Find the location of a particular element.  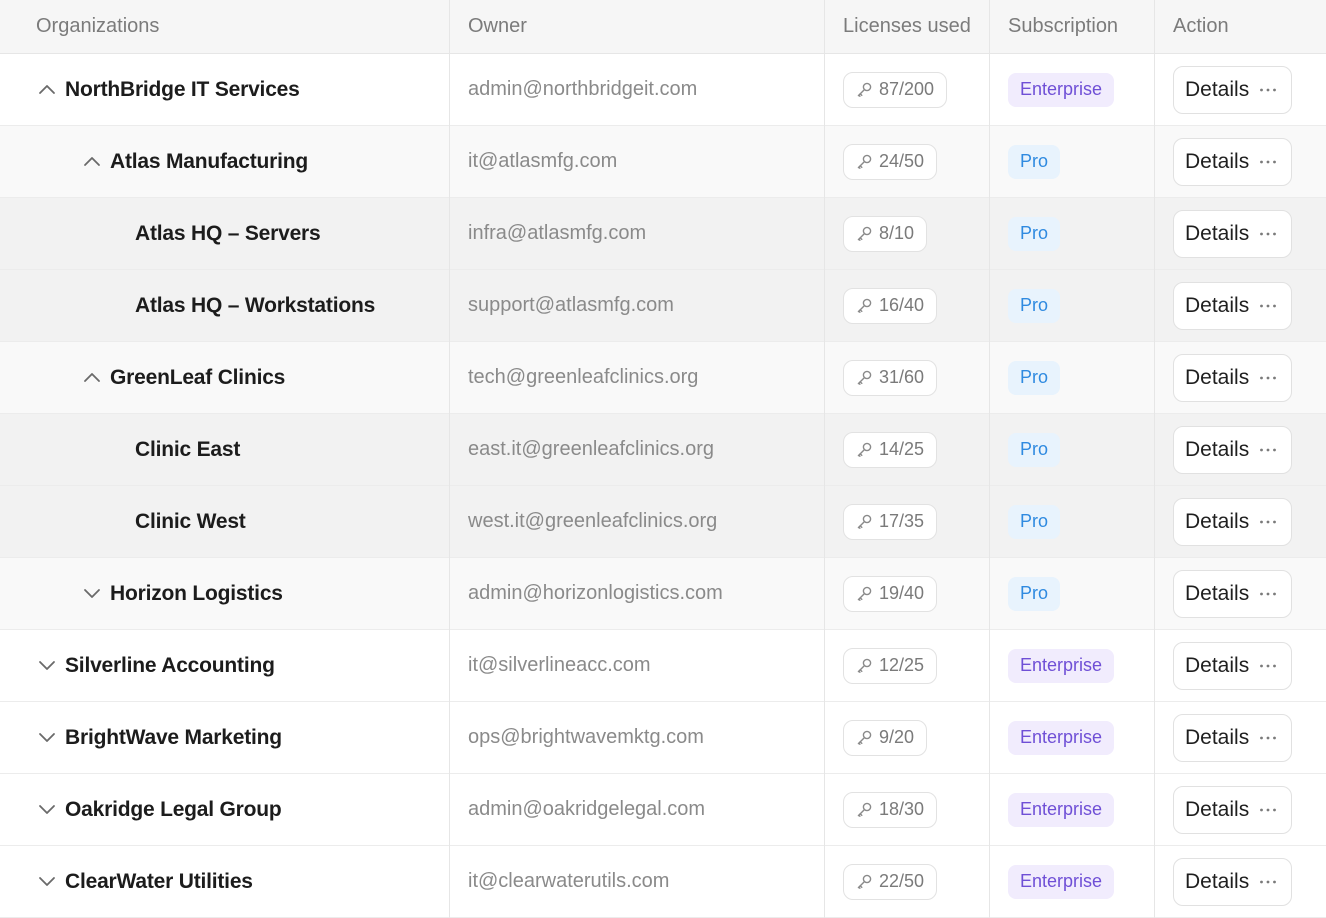

licenses-pill: 12/25 is located at coordinates (890, 665).